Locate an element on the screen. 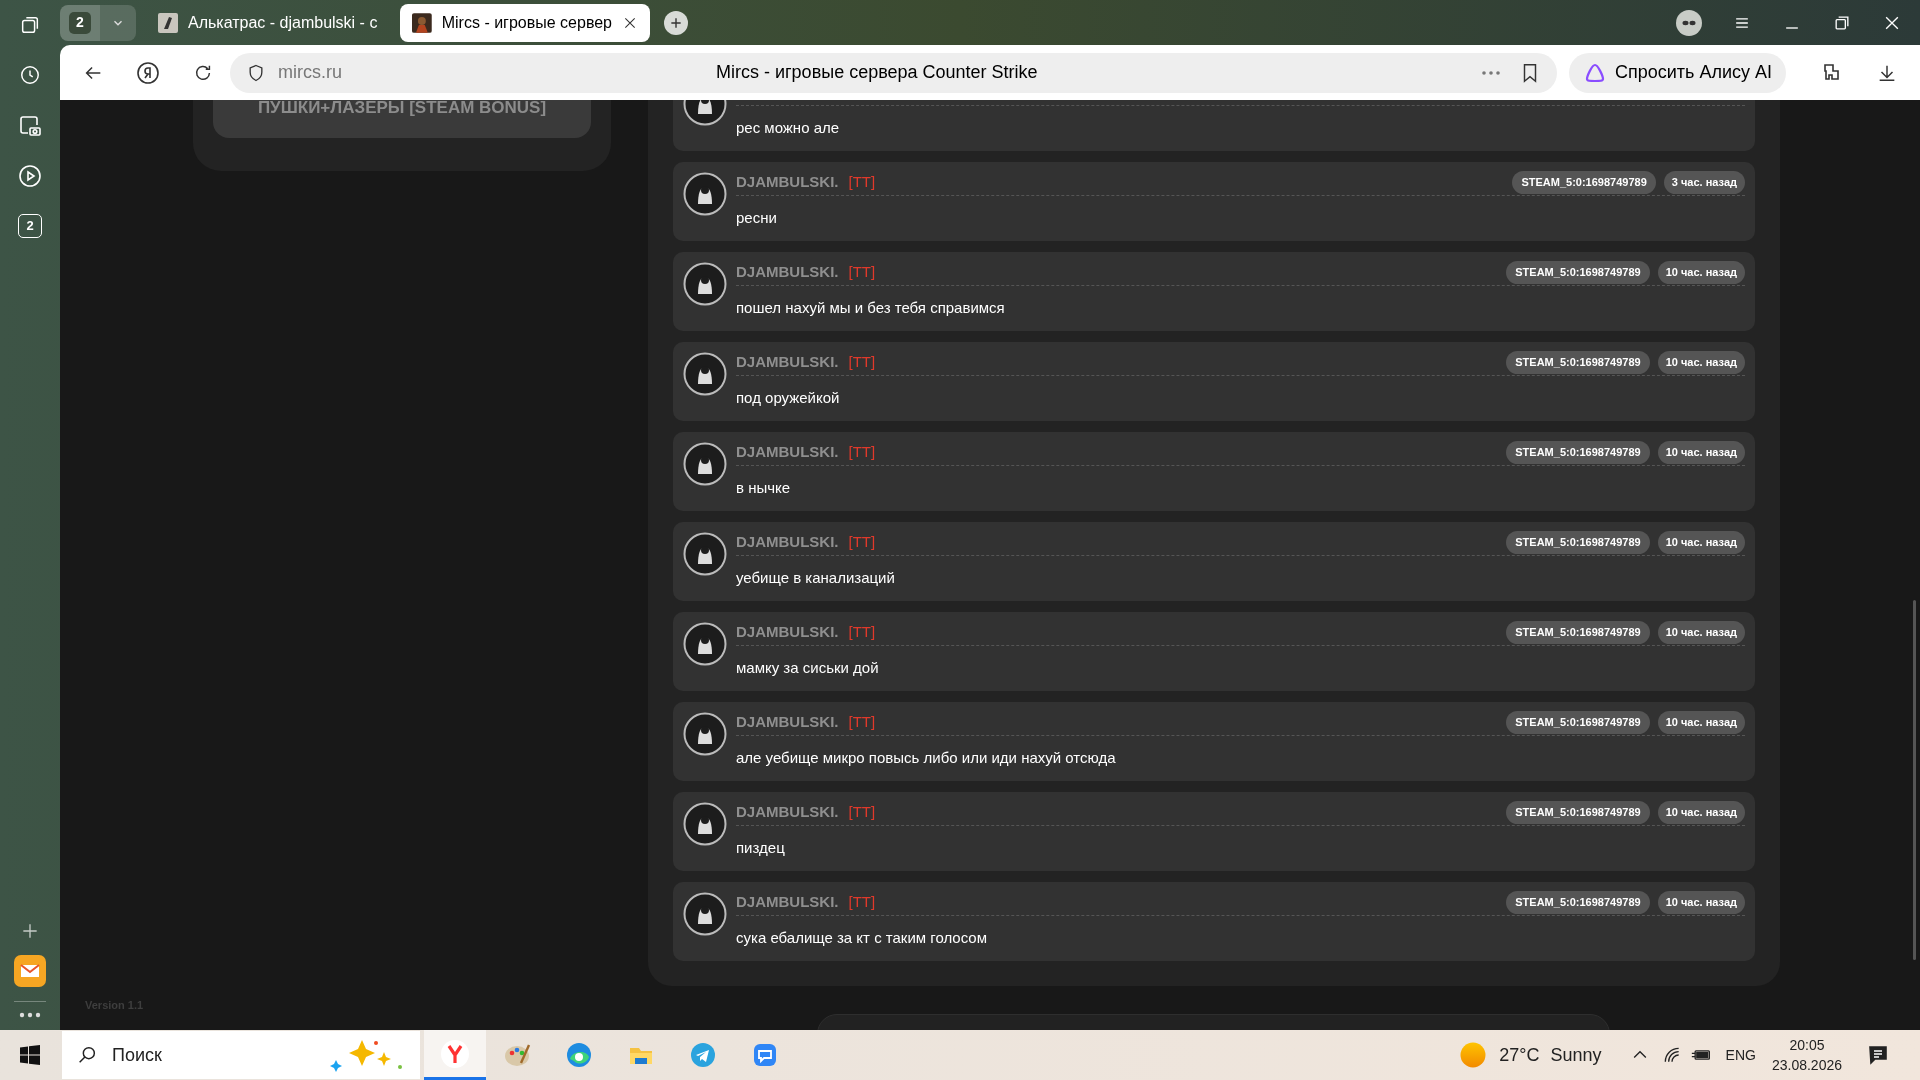  chat-app-icon is located at coordinates (765, 1055).